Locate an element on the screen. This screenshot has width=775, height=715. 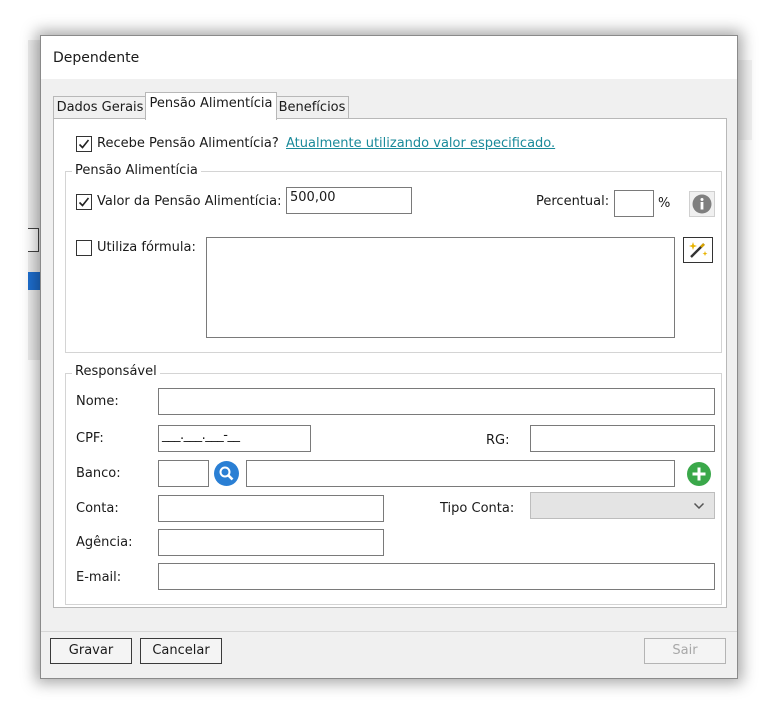
conta-input is located at coordinates (271, 508).